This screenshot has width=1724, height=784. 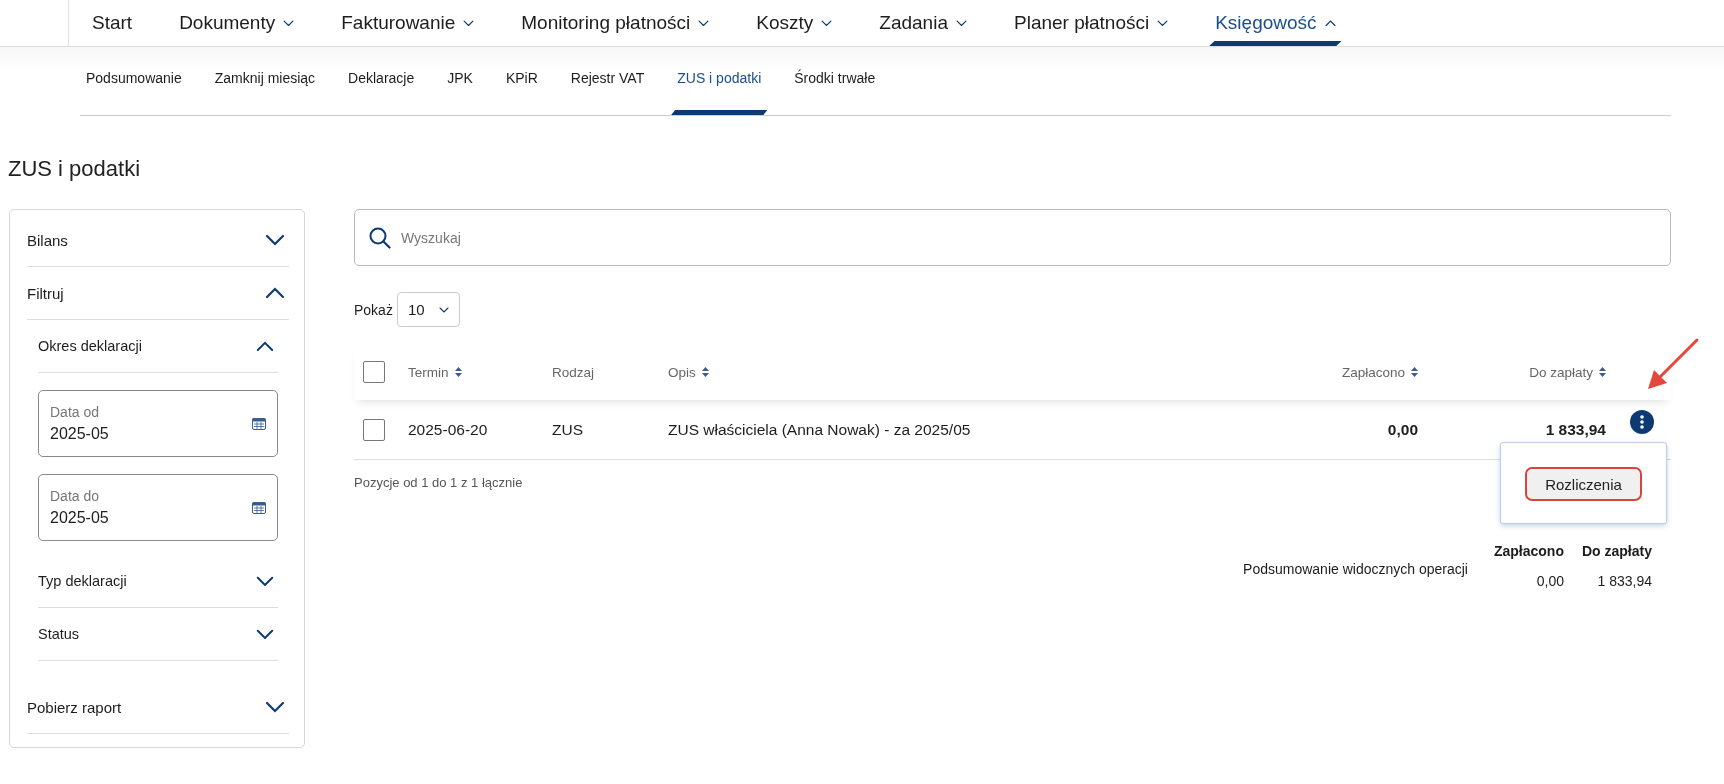 What do you see at coordinates (134, 81) in the screenshot?
I see `sub-nav-tab: Podsumowanie` at bounding box center [134, 81].